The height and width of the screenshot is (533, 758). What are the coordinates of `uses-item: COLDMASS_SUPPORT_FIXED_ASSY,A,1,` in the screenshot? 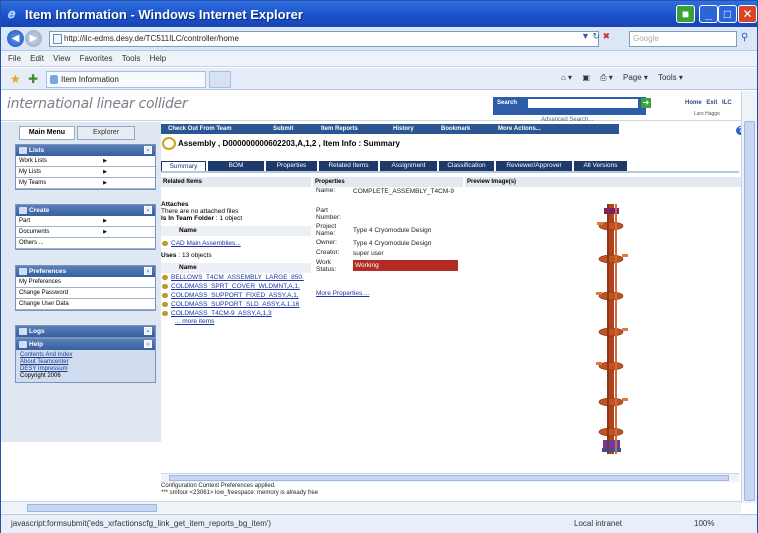 It's located at (236, 295).